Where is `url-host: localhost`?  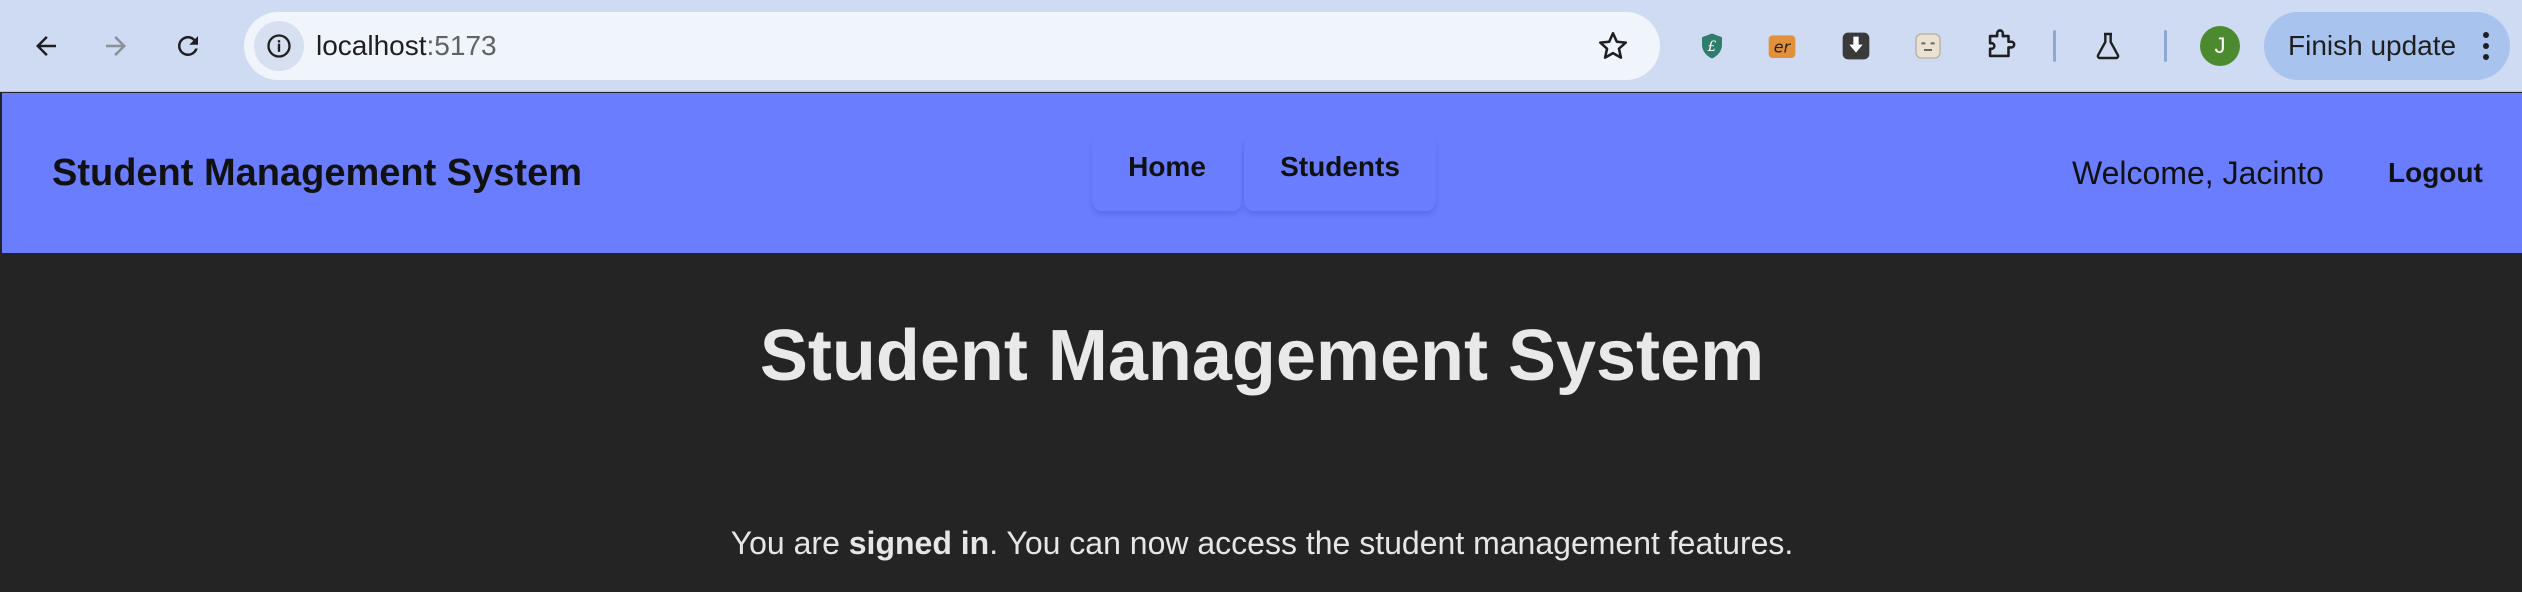 url-host: localhost is located at coordinates (371, 45).